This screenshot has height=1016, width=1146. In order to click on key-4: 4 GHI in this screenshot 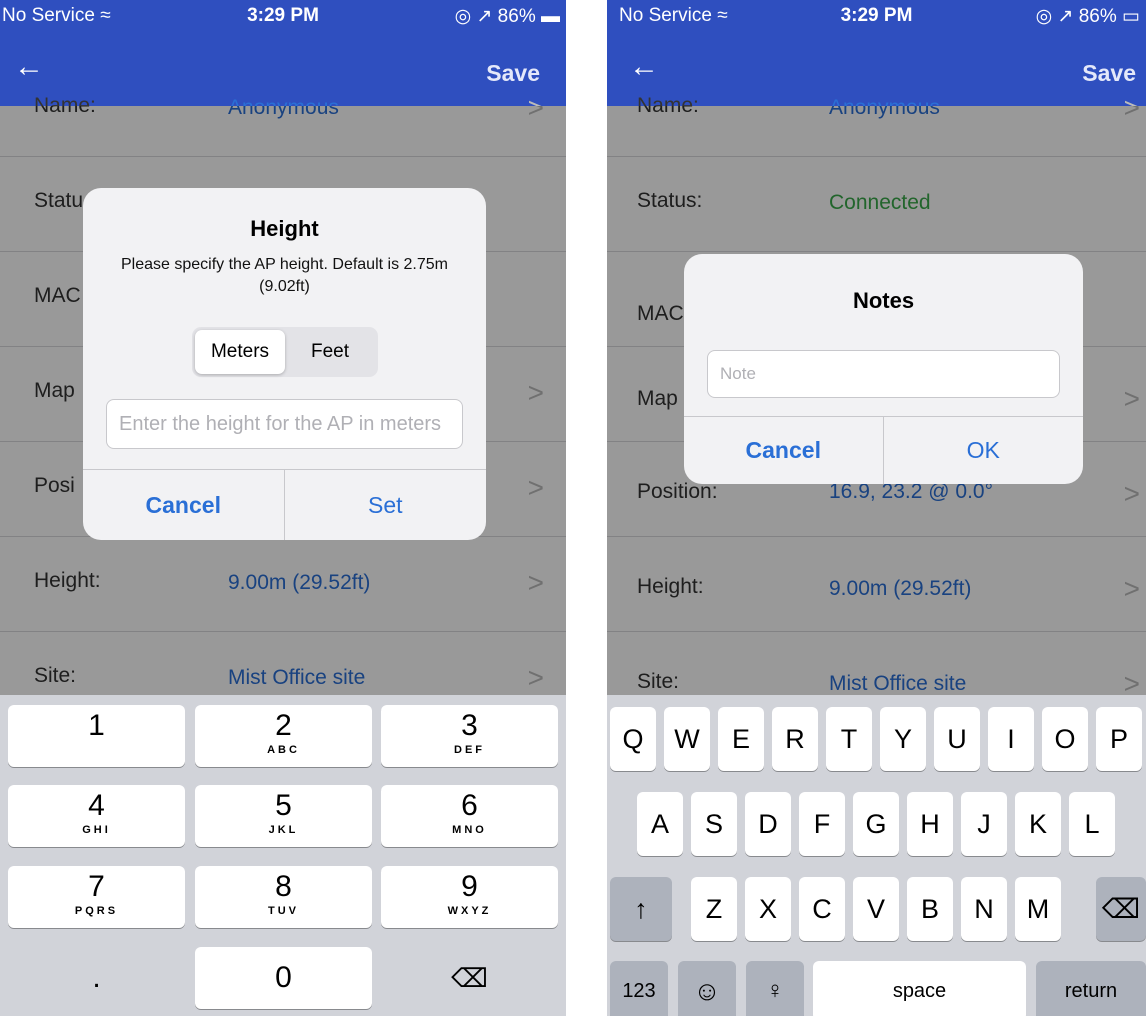, I will do `click(96, 816)`.